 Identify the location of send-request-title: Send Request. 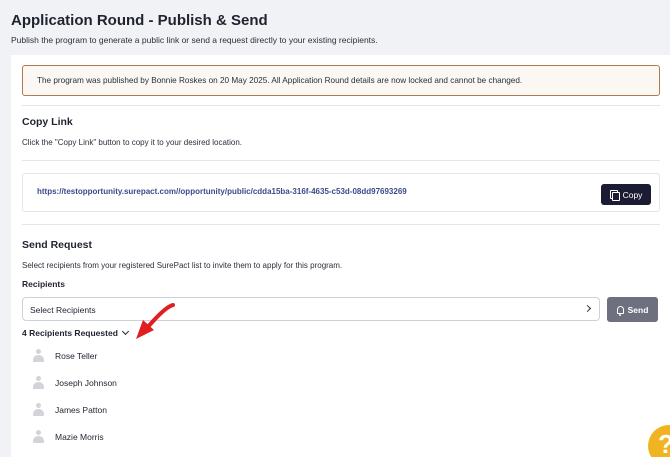
(57, 245).